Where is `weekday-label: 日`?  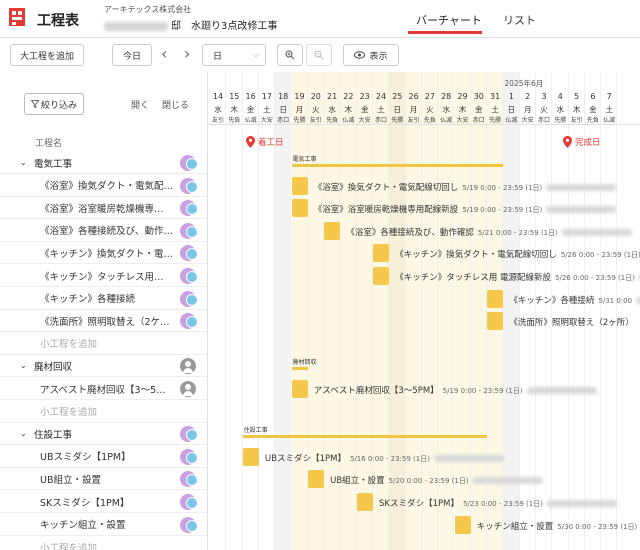 weekday-label: 日 is located at coordinates (397, 109).